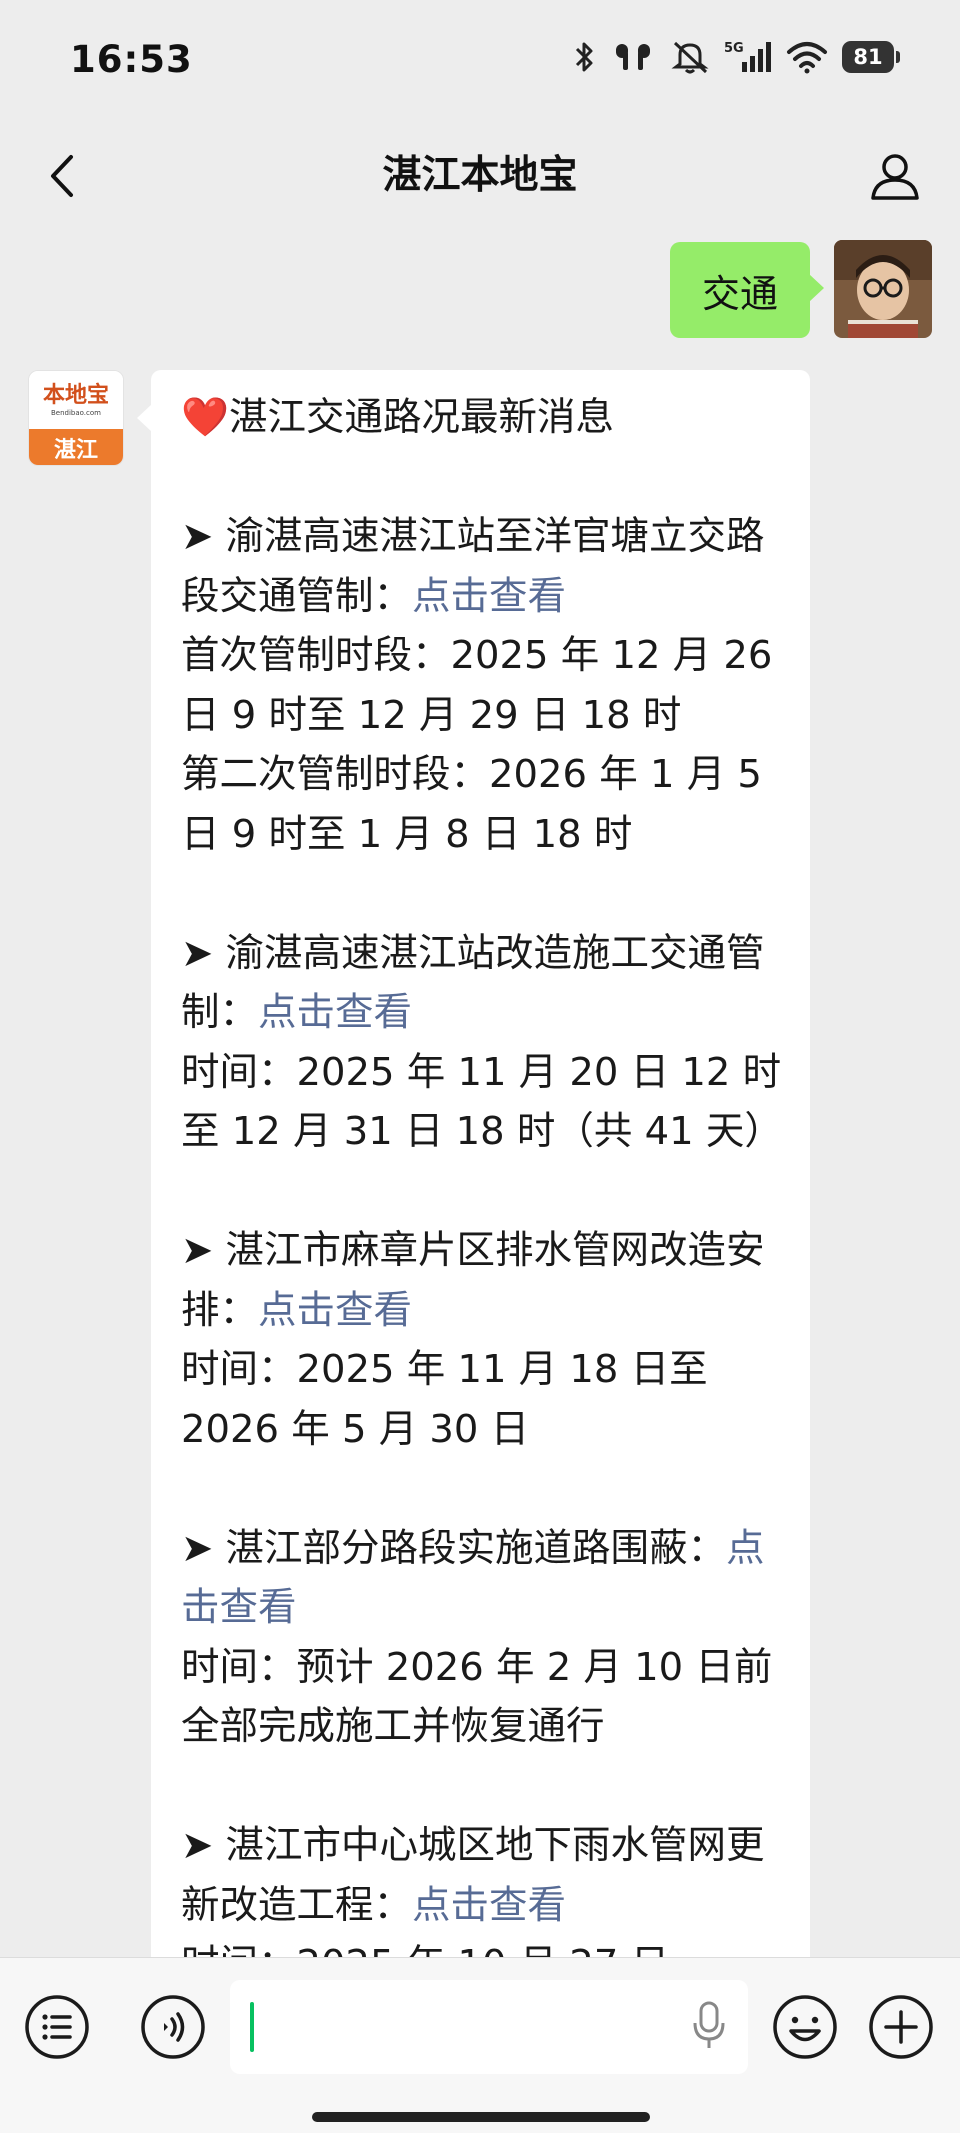 The image size is (960, 2133). I want to click on battery-icon: 81, so click(871, 57).